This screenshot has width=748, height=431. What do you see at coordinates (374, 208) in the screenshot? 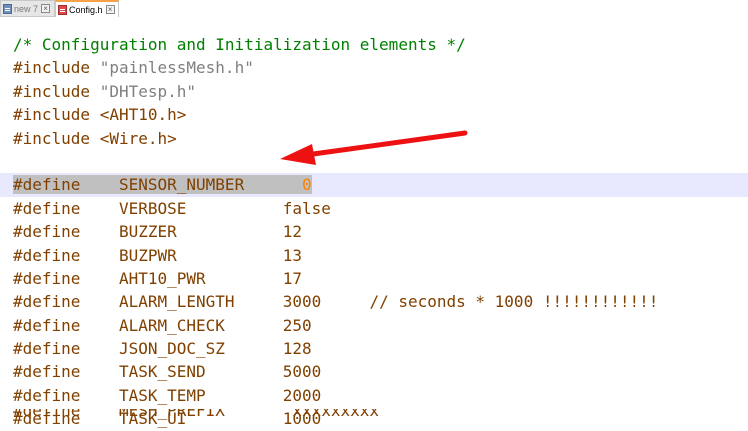
I see `code-line: #define VERBOSE false` at bounding box center [374, 208].